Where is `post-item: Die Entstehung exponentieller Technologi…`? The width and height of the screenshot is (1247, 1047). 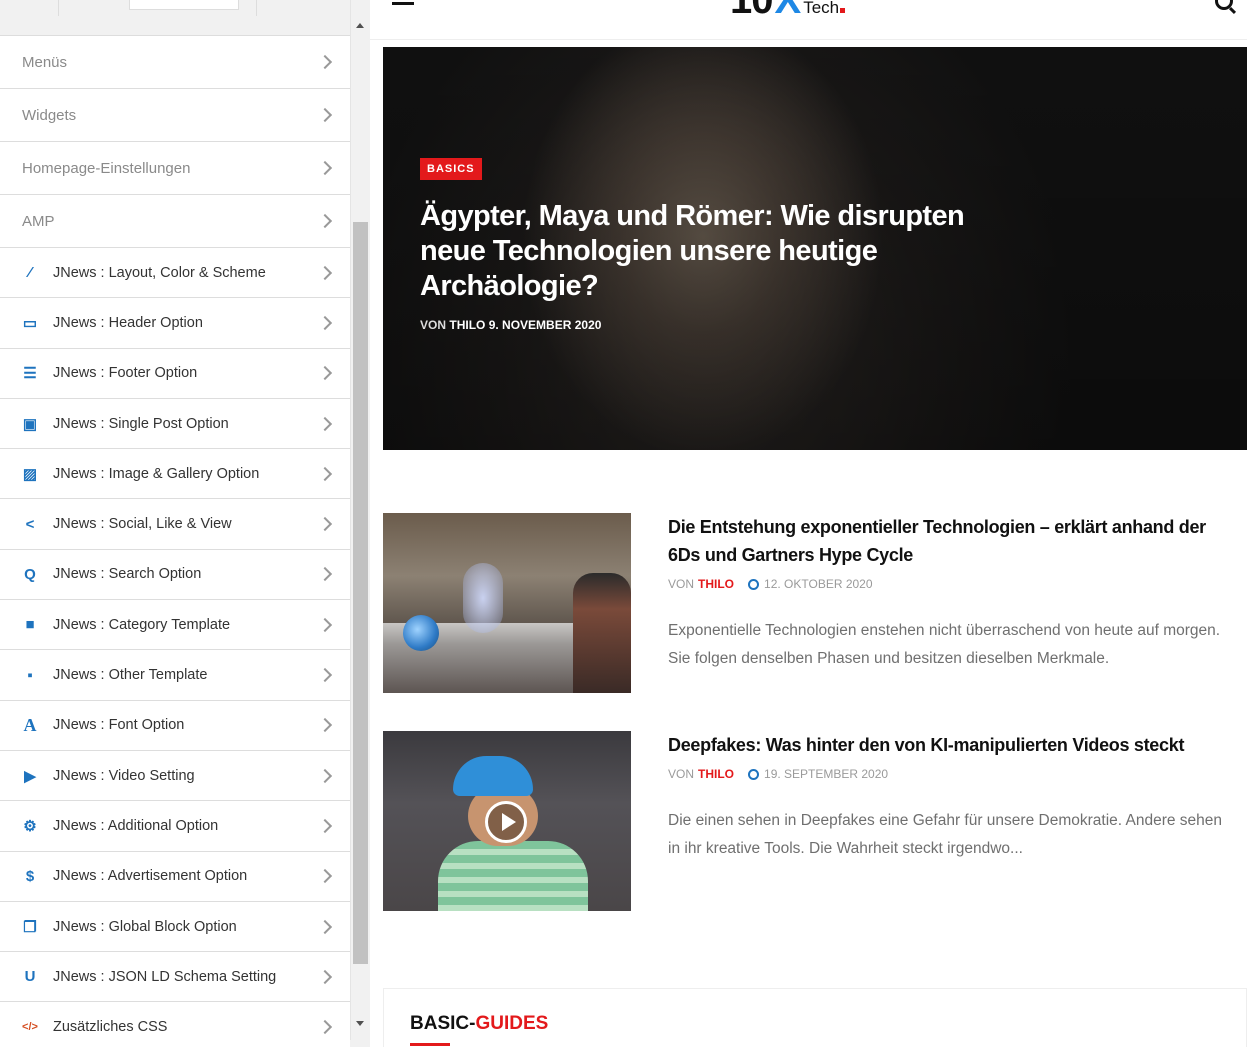
post-item: Die Entstehung exponentieller Technologi… is located at coordinates (815, 603).